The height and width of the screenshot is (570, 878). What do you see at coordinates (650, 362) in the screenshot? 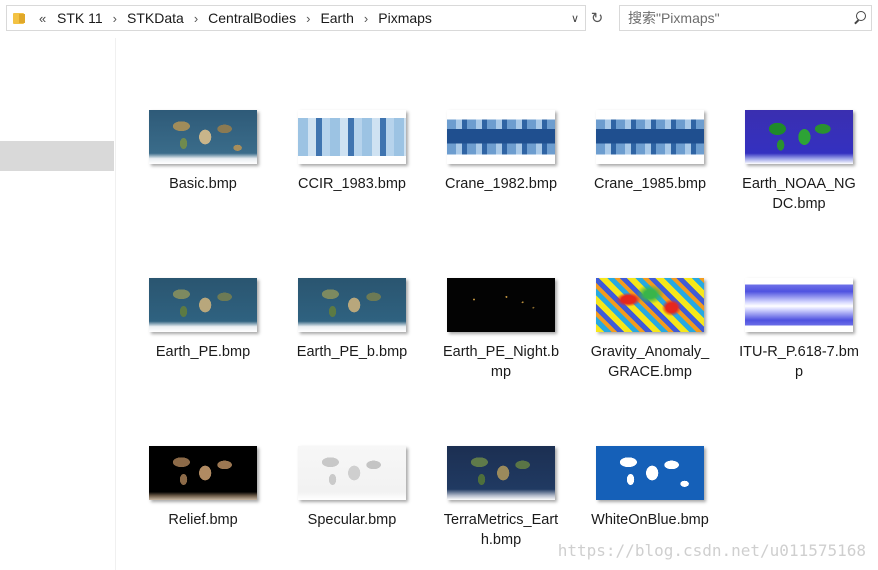
I see `file-name: Gravity_Anomaly_GRACE.bmp` at bounding box center [650, 362].